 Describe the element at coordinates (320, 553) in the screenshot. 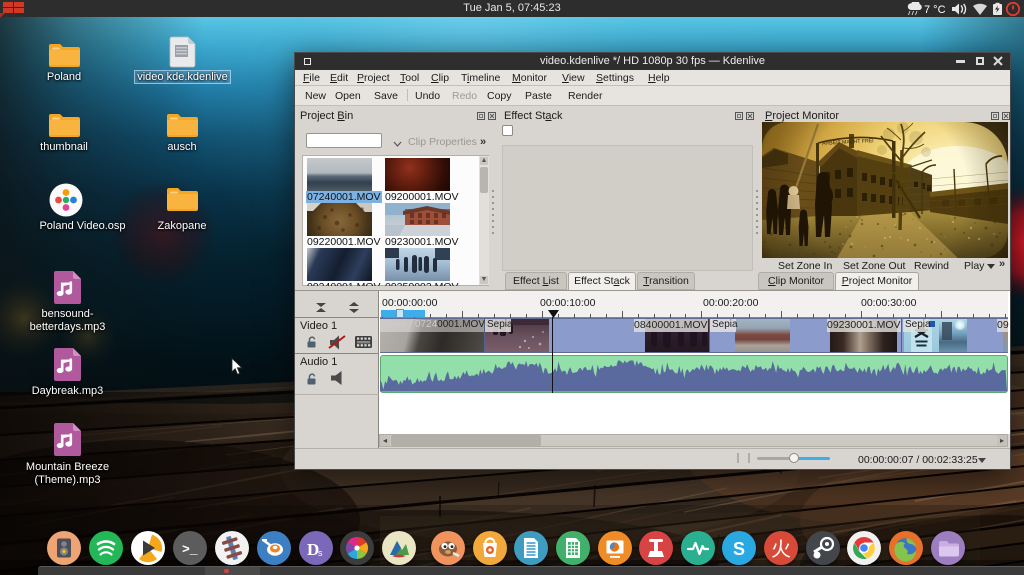

I see `svg-text: s` at that location.